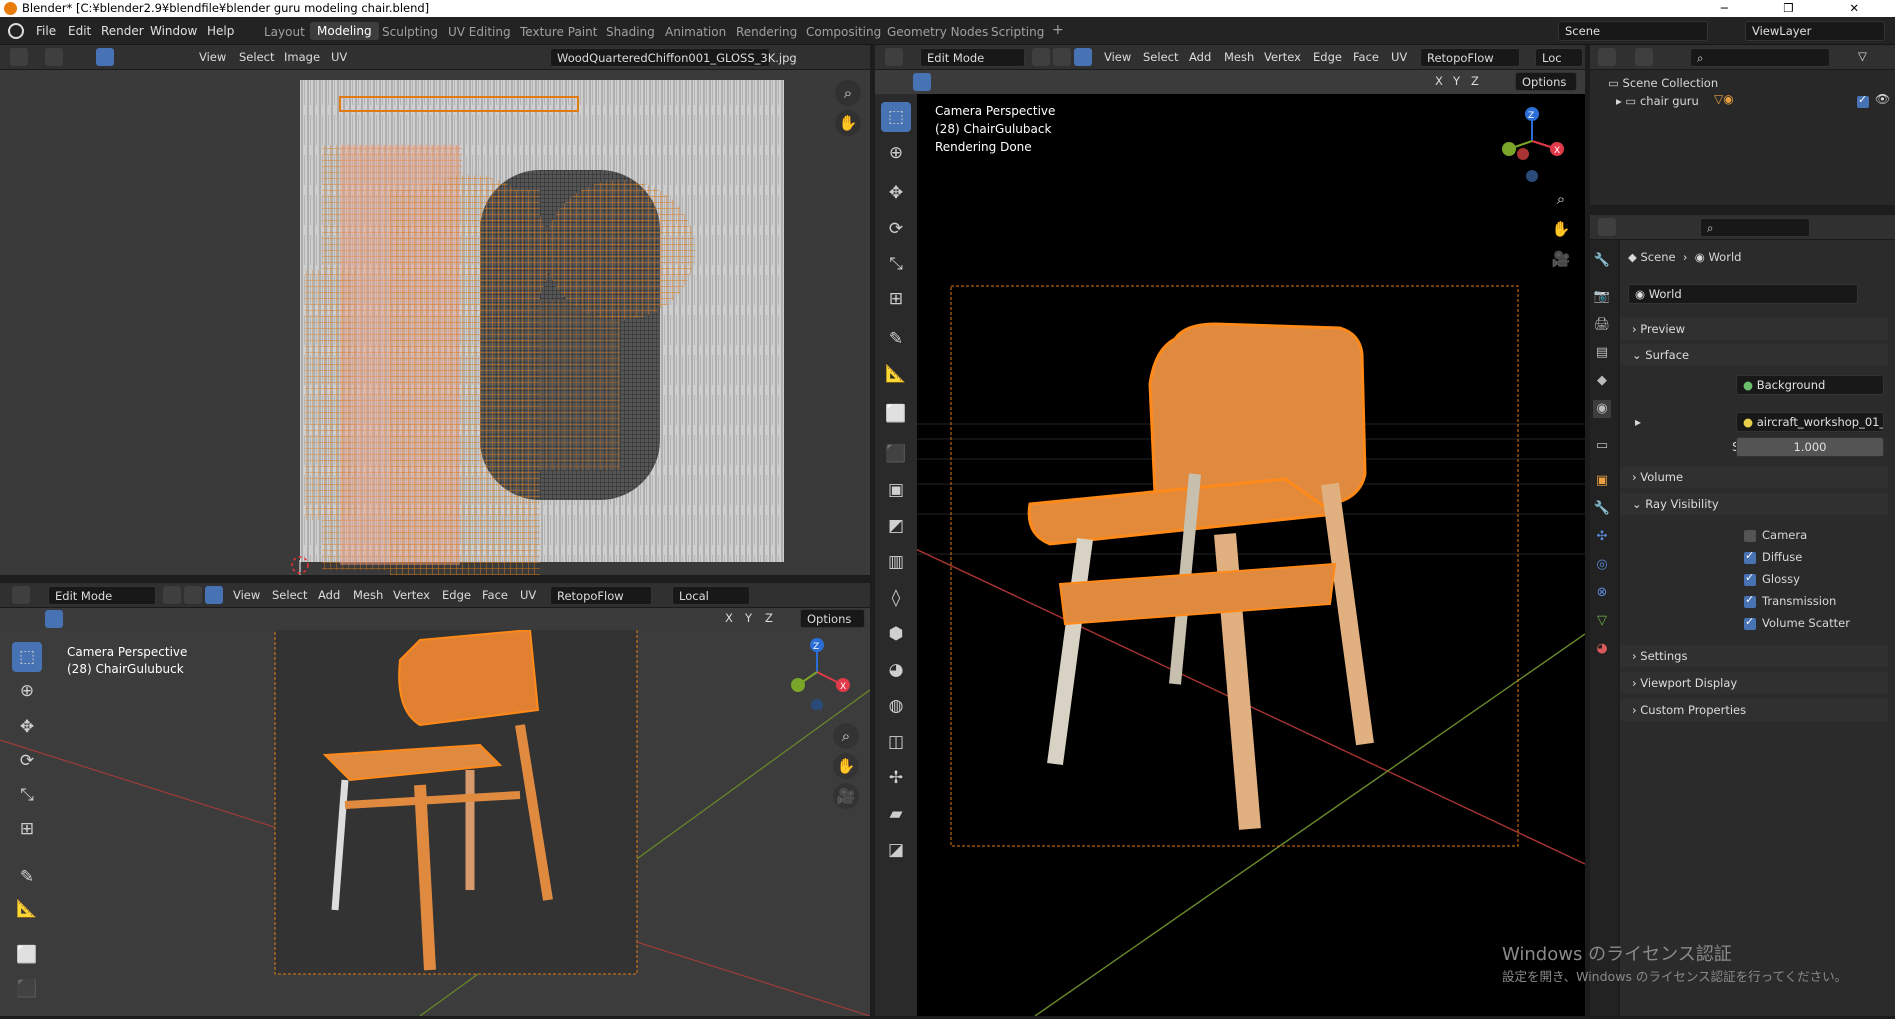 This screenshot has height=1019, width=1895. What do you see at coordinates (1058, 30) in the screenshot?
I see `add-workspace-icon: +` at bounding box center [1058, 30].